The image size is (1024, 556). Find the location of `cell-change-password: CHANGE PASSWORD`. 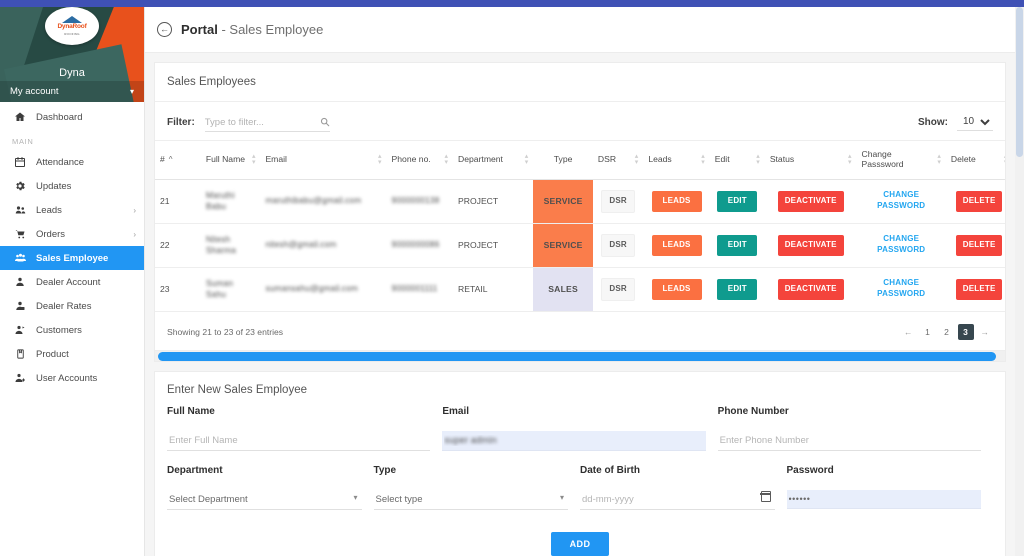

cell-change-password: CHANGE PASSWORD is located at coordinates (901, 245).